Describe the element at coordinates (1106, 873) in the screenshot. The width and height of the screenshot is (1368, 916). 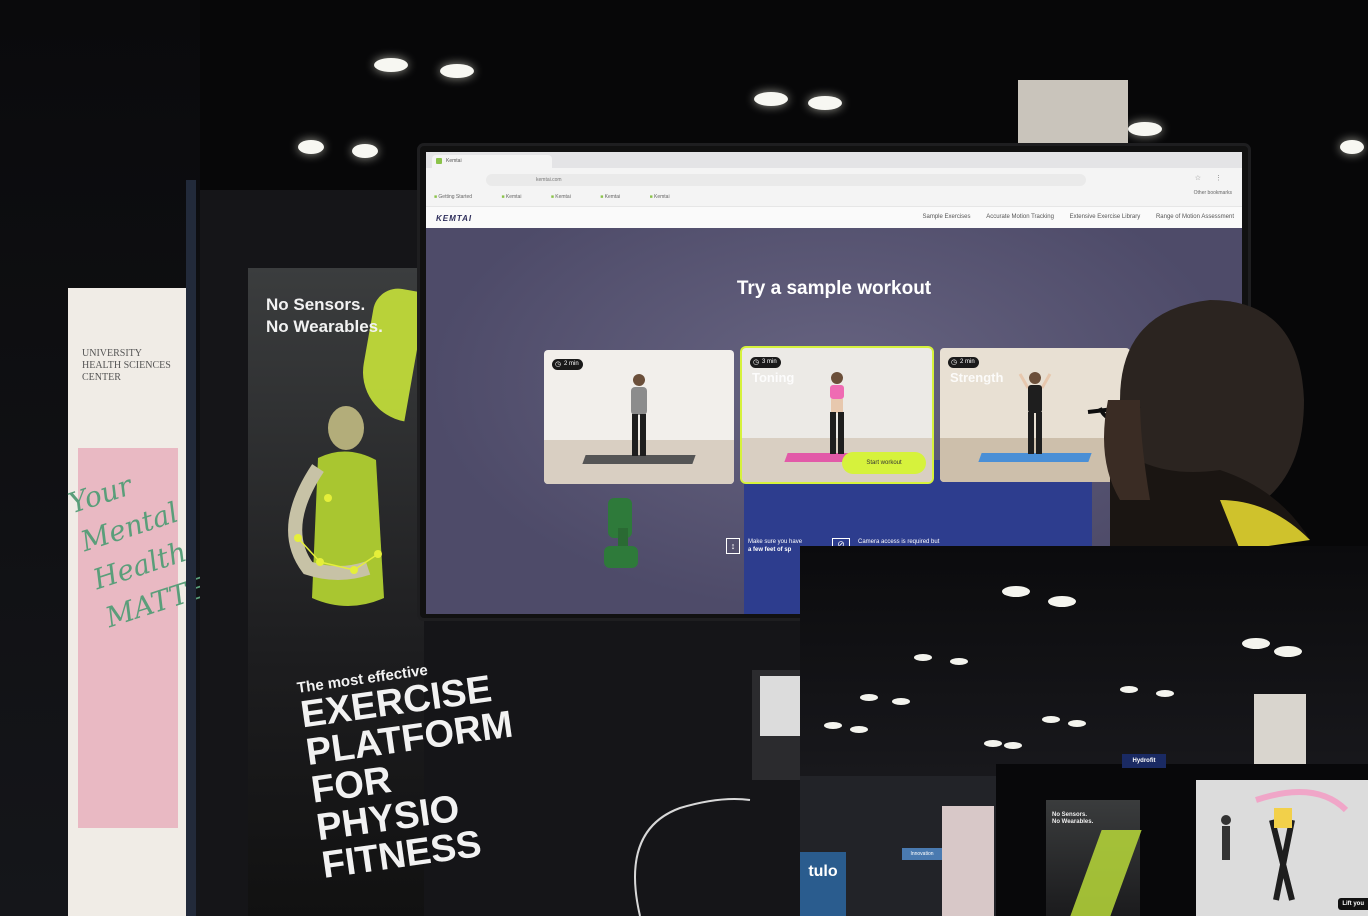
I see `inset-banner-shape` at that location.